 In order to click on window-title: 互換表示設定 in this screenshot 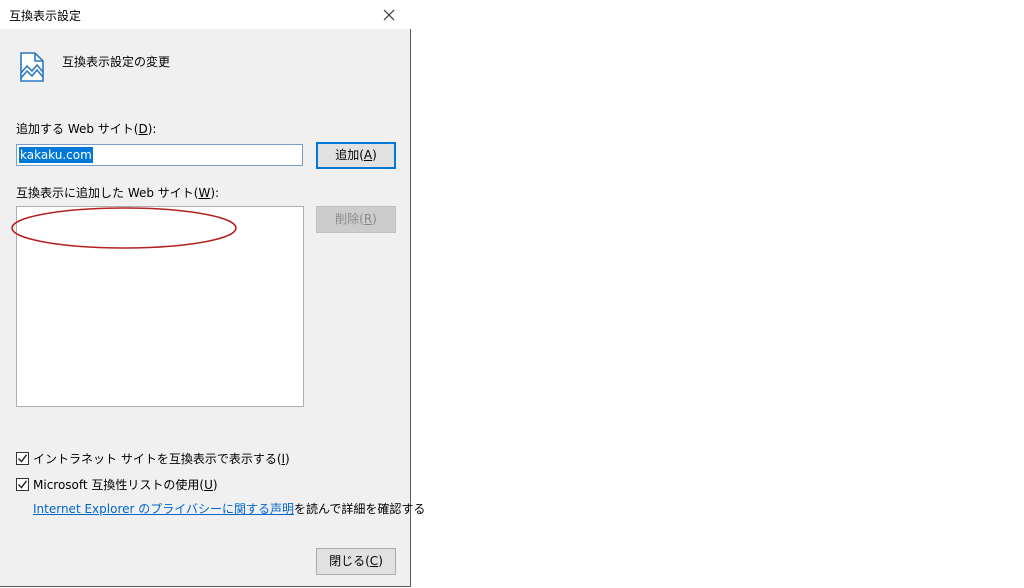, I will do `click(45, 16)`.